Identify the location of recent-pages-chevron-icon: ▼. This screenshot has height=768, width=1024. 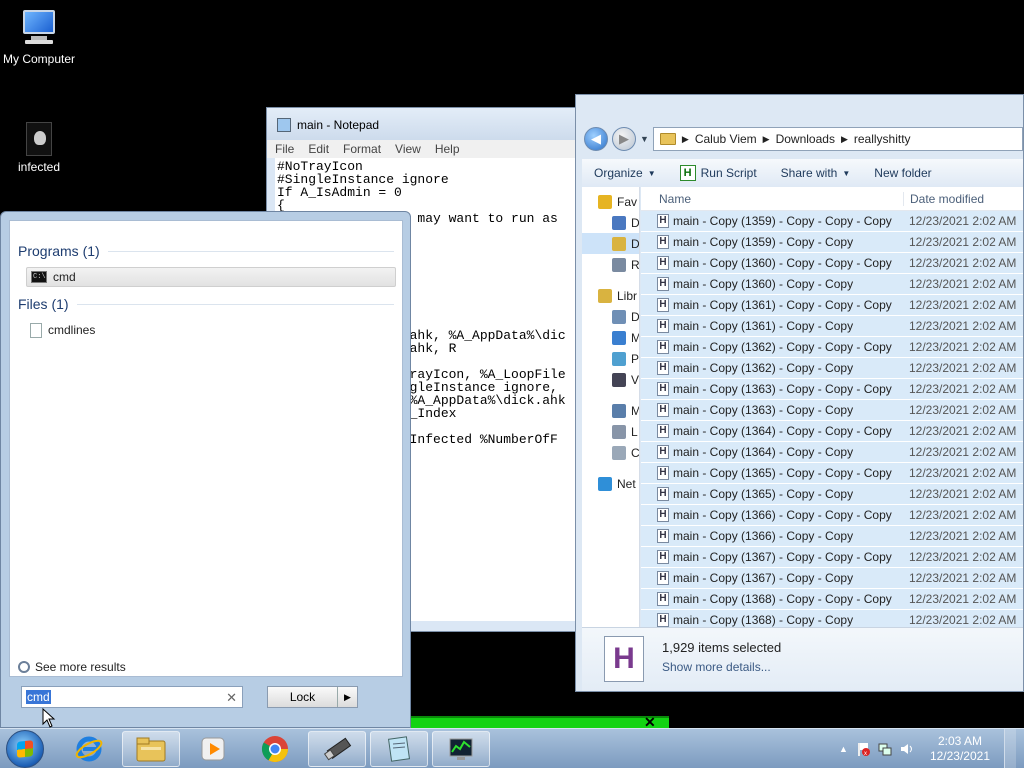
(644, 139).